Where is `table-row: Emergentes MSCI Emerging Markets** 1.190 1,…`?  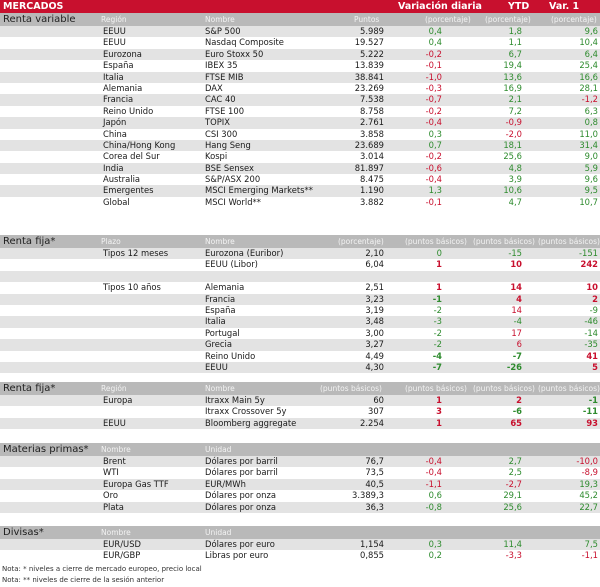 table-row: Emergentes MSCI Emerging Markets** 1.190 1,… is located at coordinates (300, 191).